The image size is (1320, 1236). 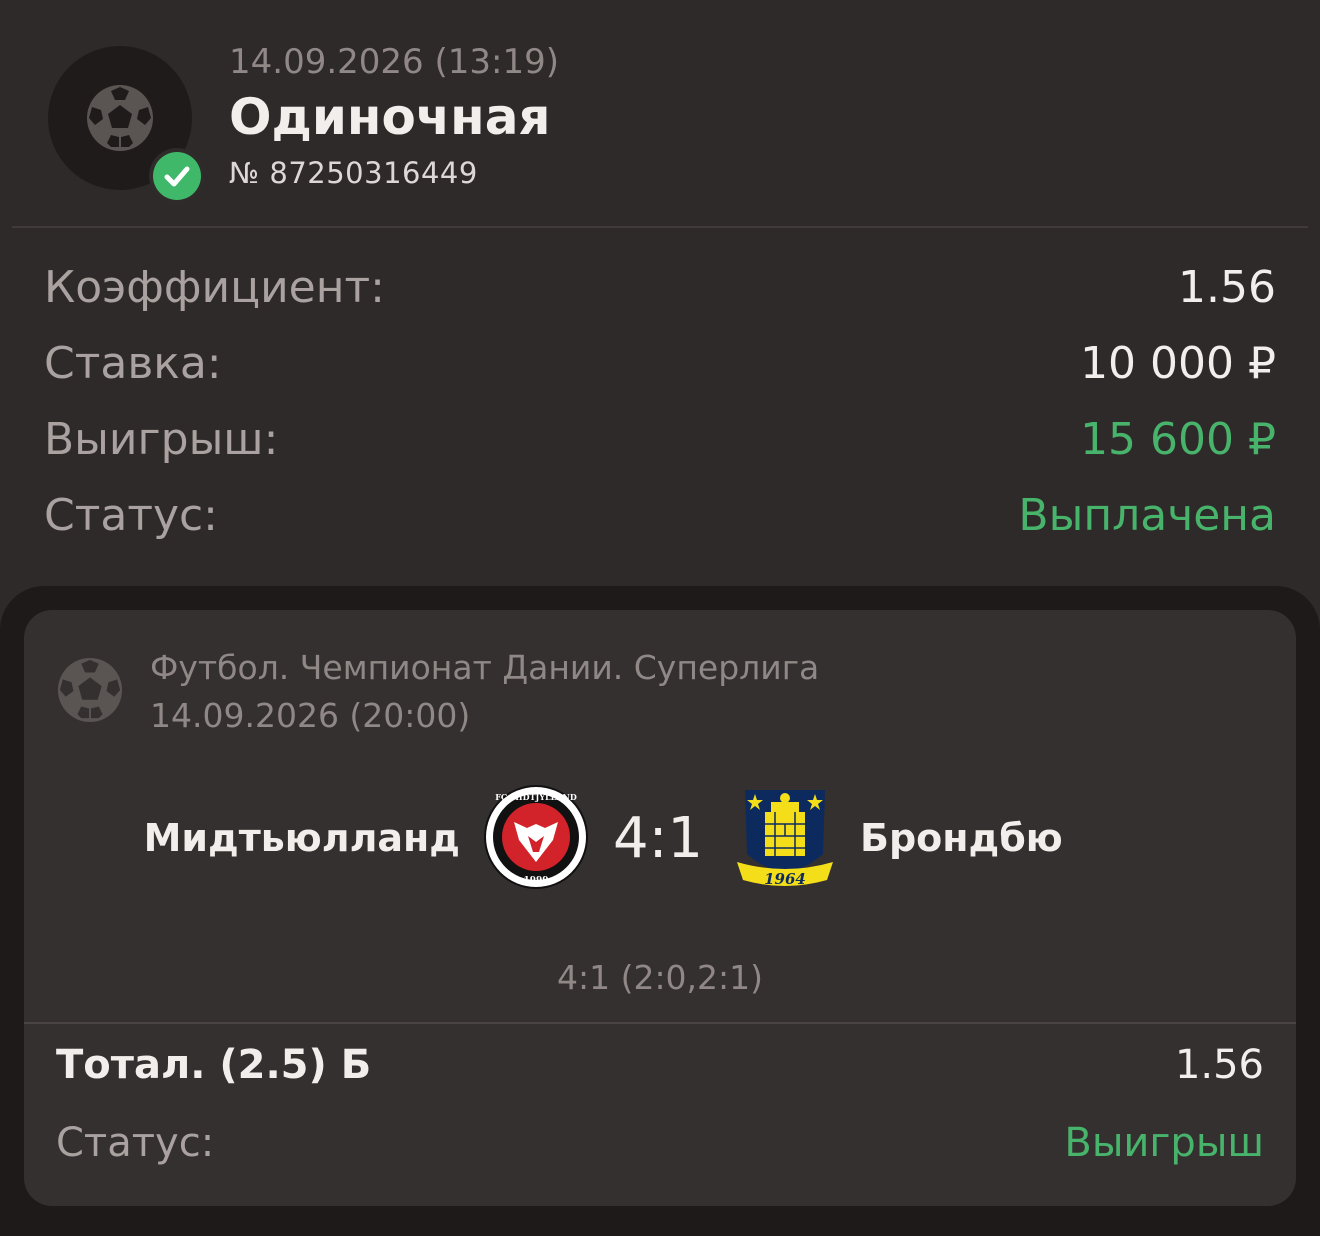 What do you see at coordinates (301, 838) in the screenshot?
I see `home-team-name: Мидтьюлланд` at bounding box center [301, 838].